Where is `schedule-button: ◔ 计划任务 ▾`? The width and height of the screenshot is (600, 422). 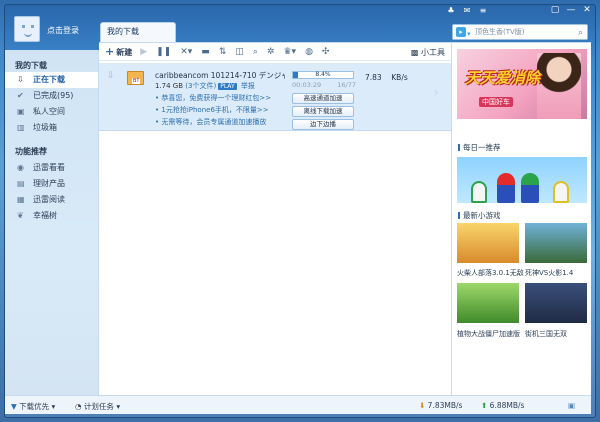 schedule-button: ◔ 计划任务 ▾ is located at coordinates (97, 406).